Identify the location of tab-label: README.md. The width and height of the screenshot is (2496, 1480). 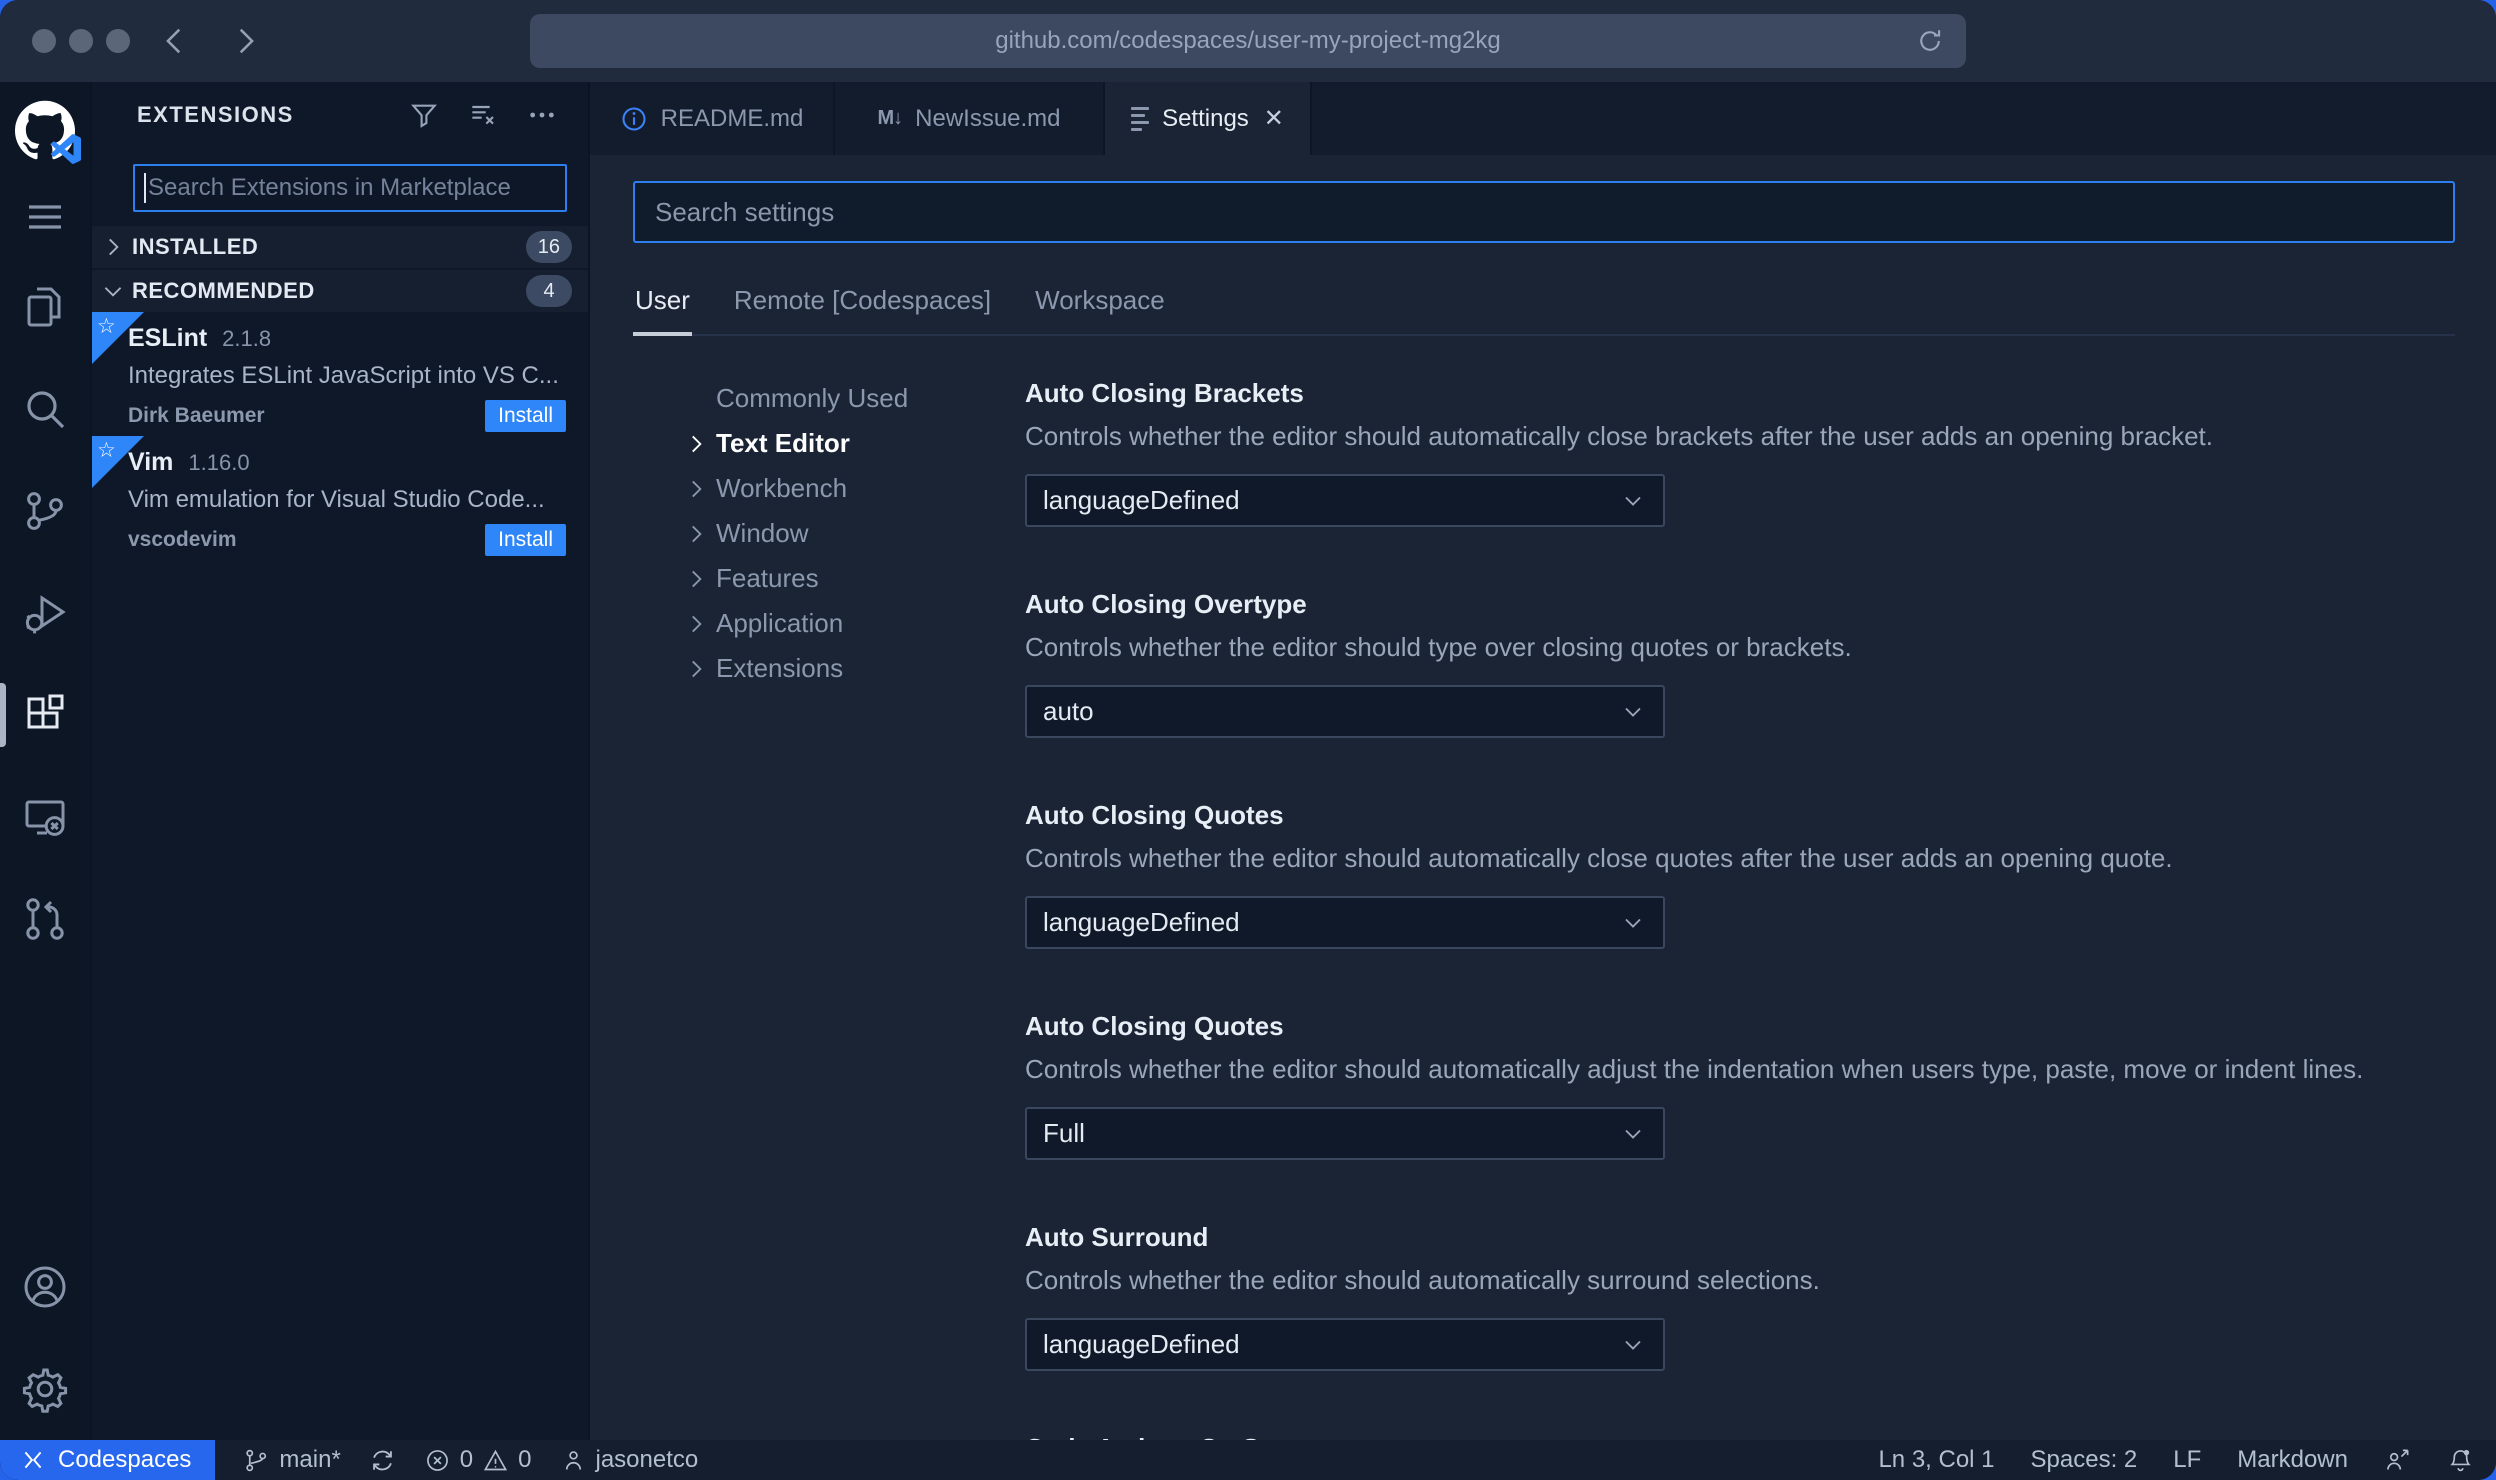
(732, 118).